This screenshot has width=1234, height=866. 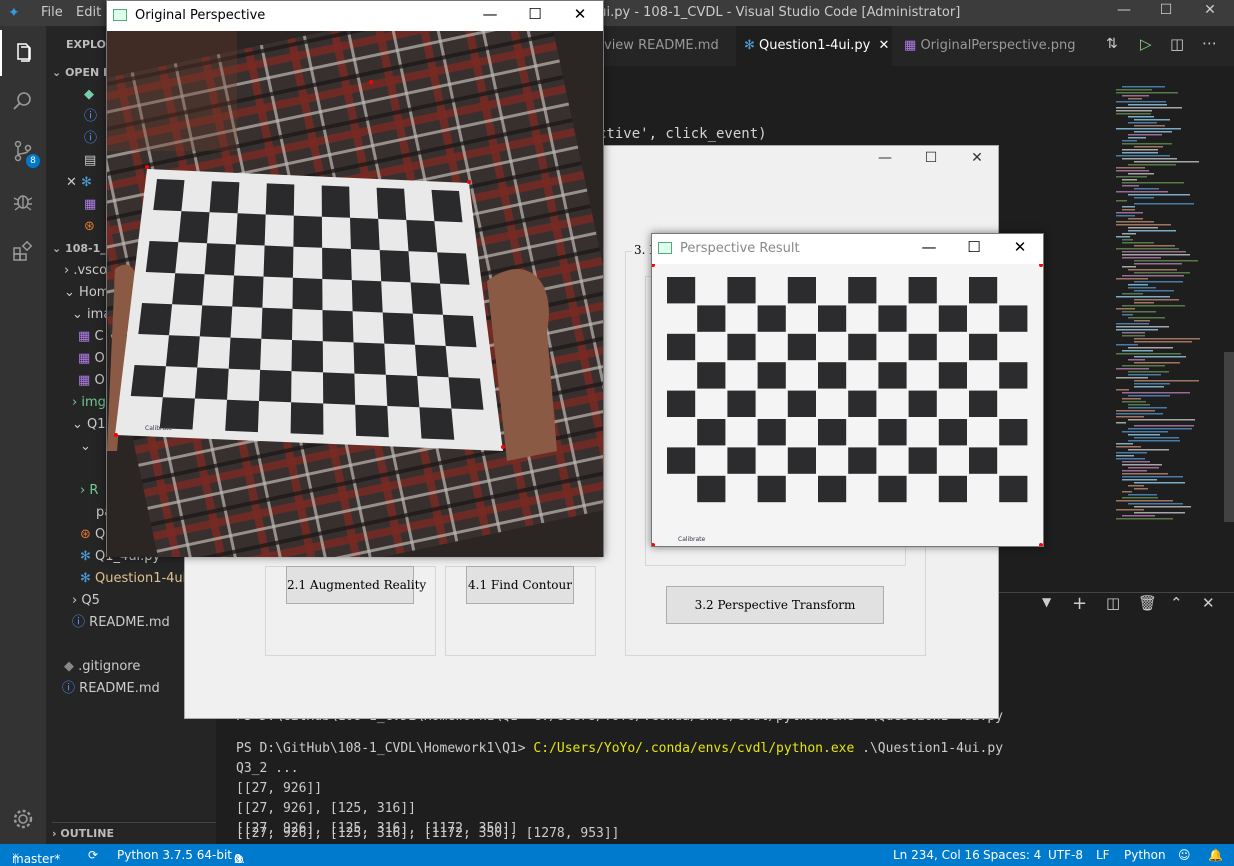 What do you see at coordinates (69, 688) in the screenshot?
I see `info-icon: ⓘ` at bounding box center [69, 688].